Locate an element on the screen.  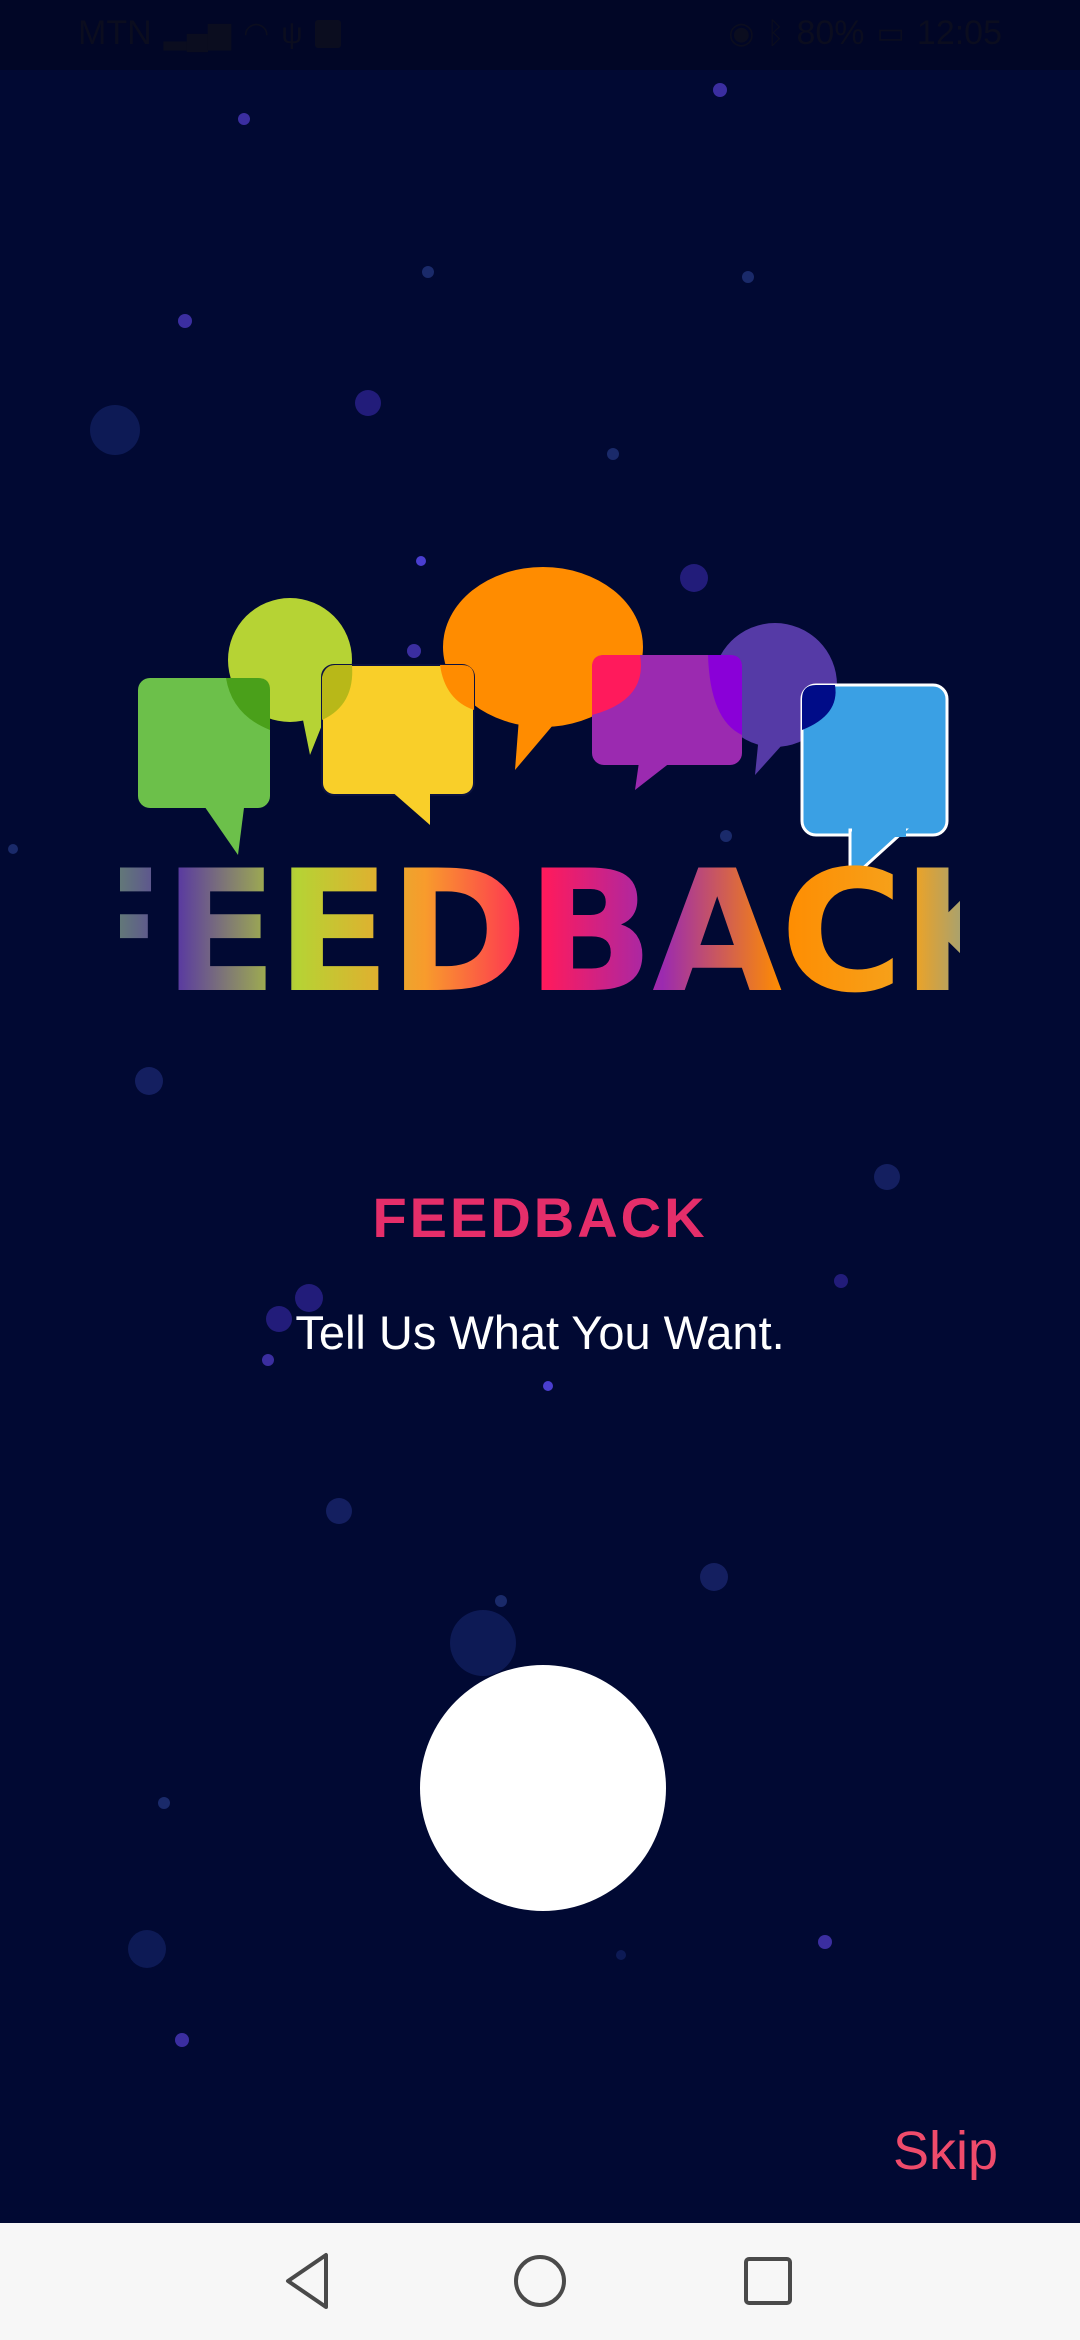
home-button is located at coordinates (540, 2281).